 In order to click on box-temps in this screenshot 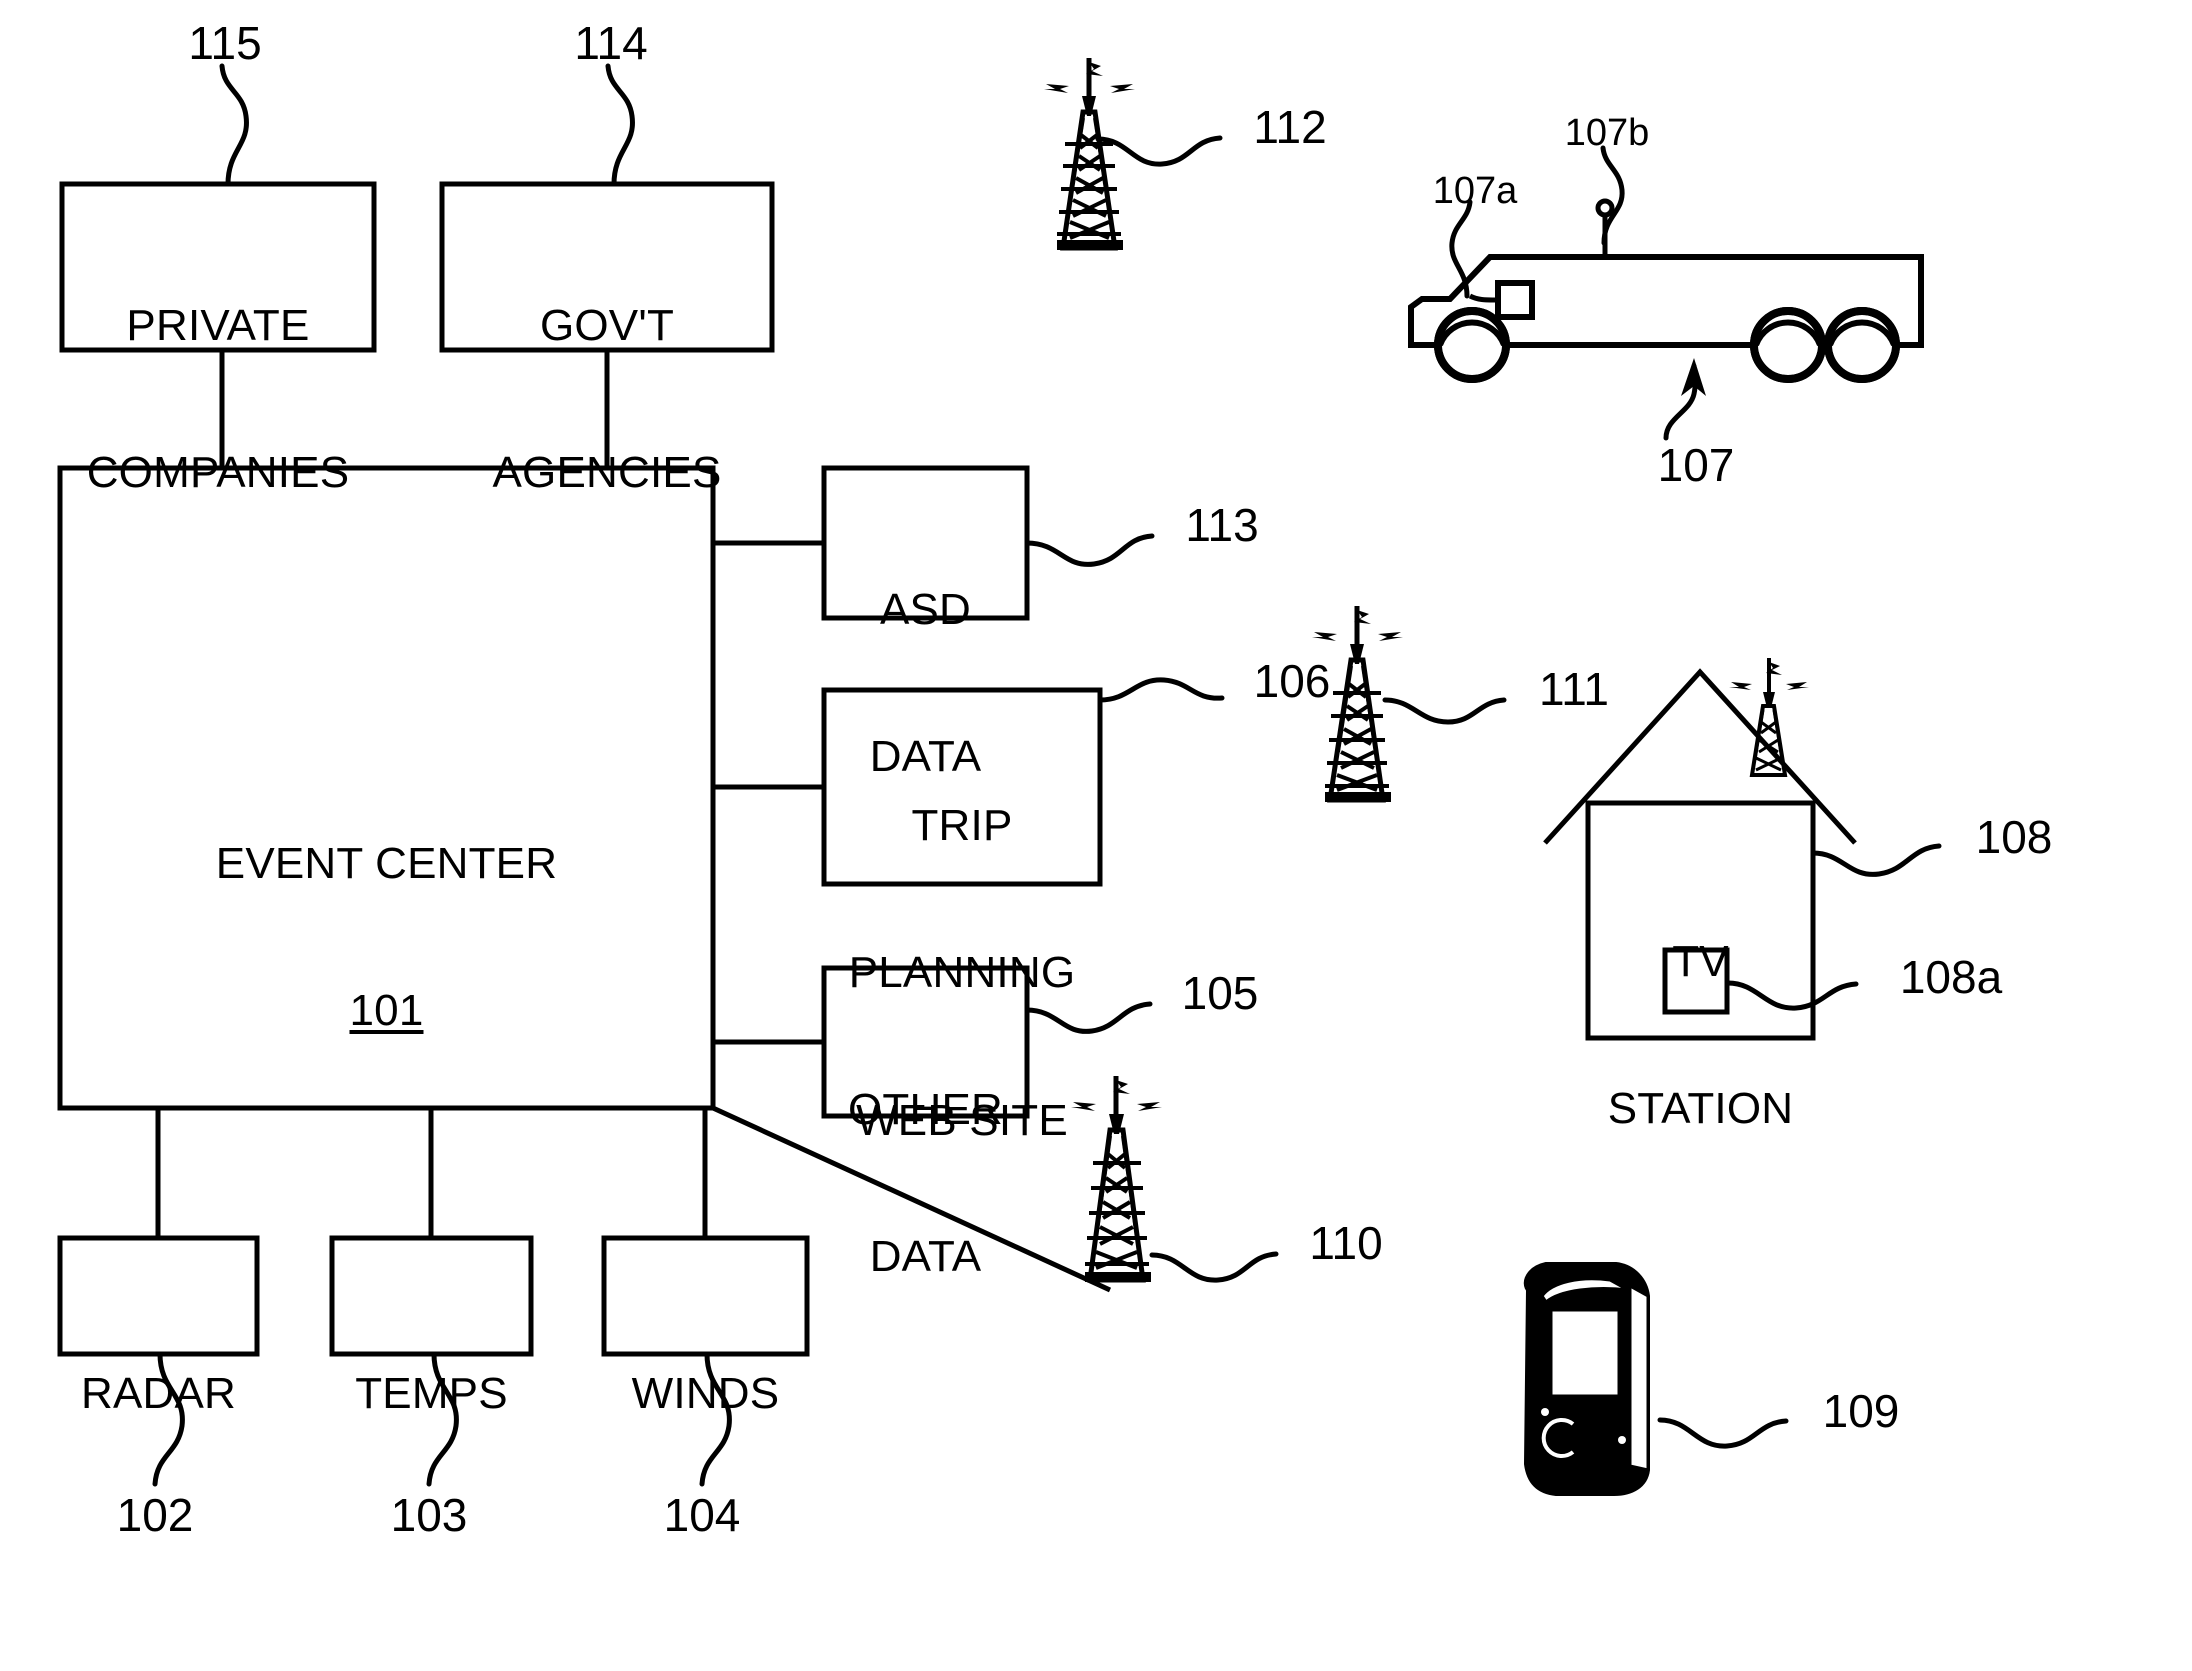, I will do `click(431, 1296)`.